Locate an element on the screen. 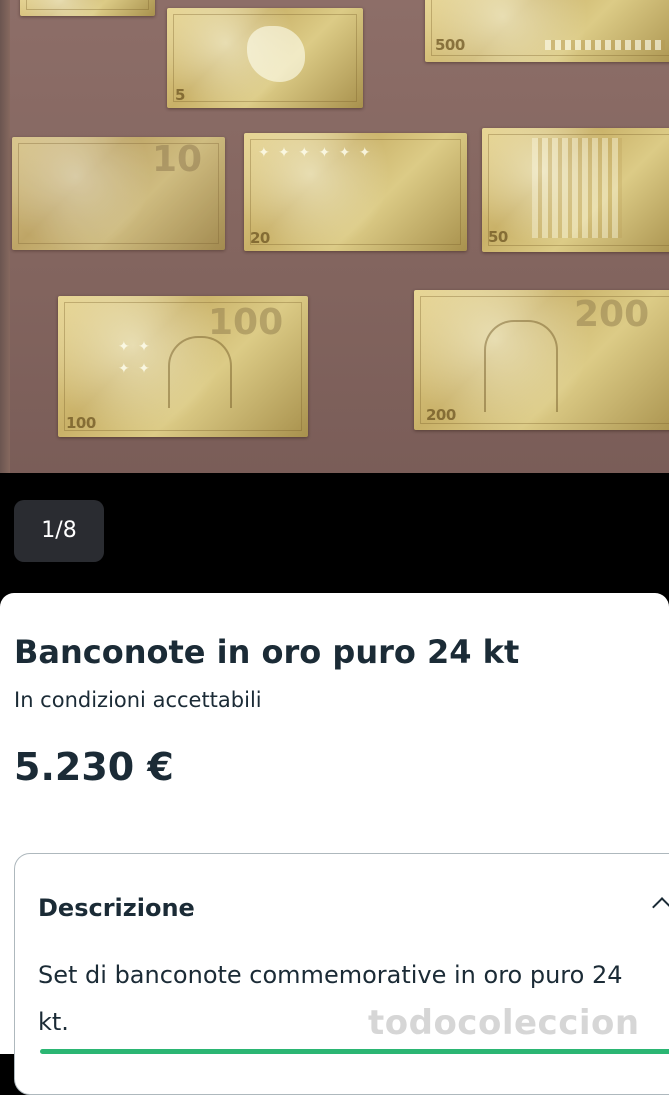 Image resolution: width=669 pixels, height=1095 pixels. watermark-logo: todocoleccion is located at coordinates (504, 1023).